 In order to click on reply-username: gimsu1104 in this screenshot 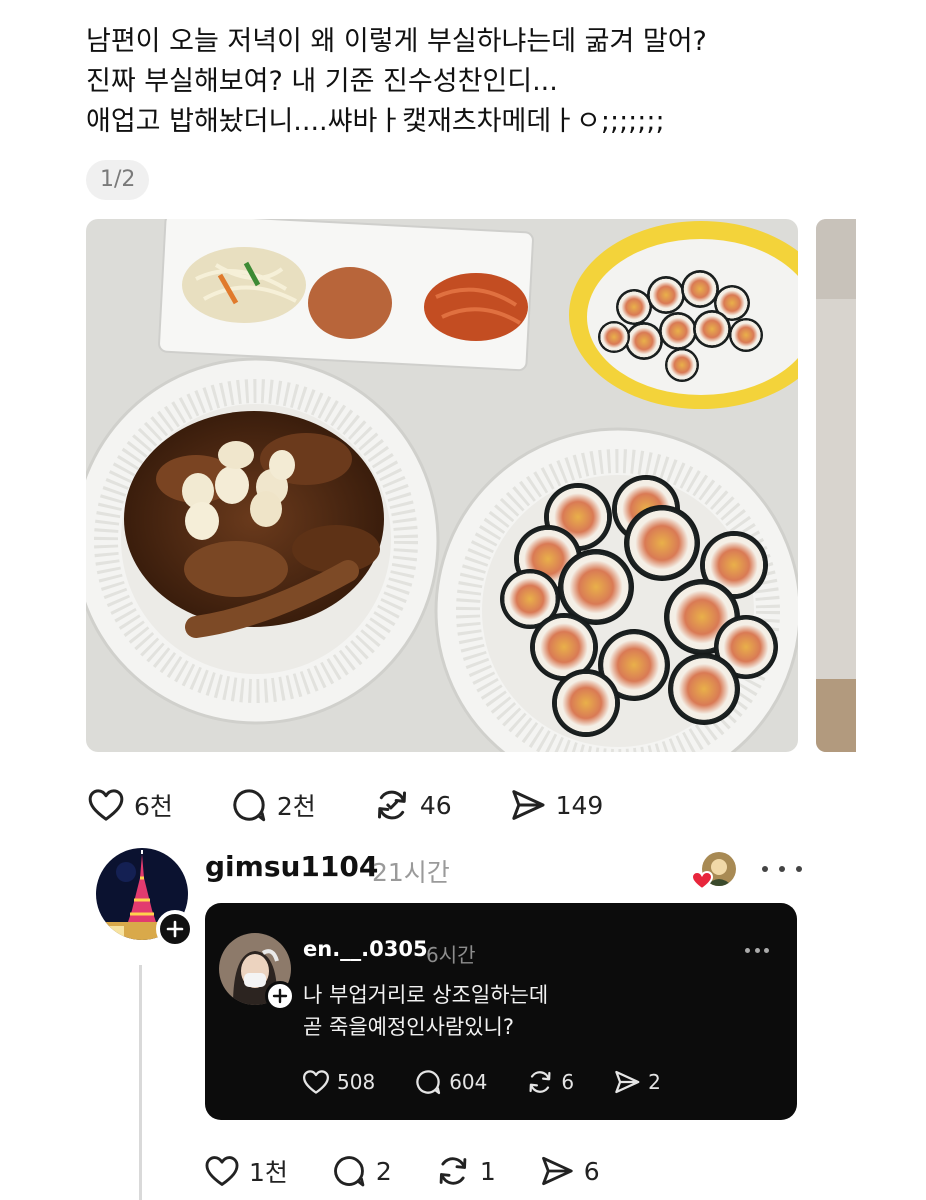, I will do `click(291, 866)`.